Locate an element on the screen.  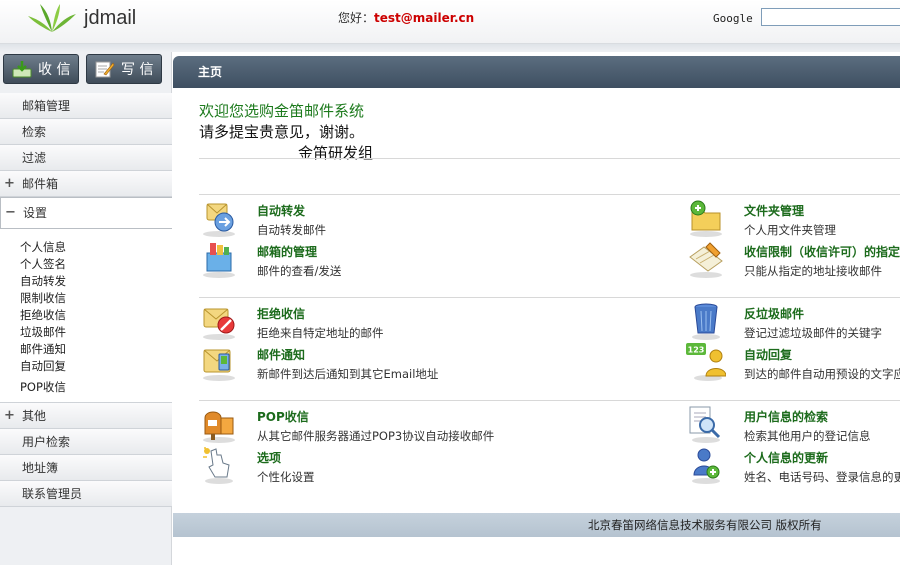
submenu-item-personal-info: 个人信息 is located at coordinates (96, 247).